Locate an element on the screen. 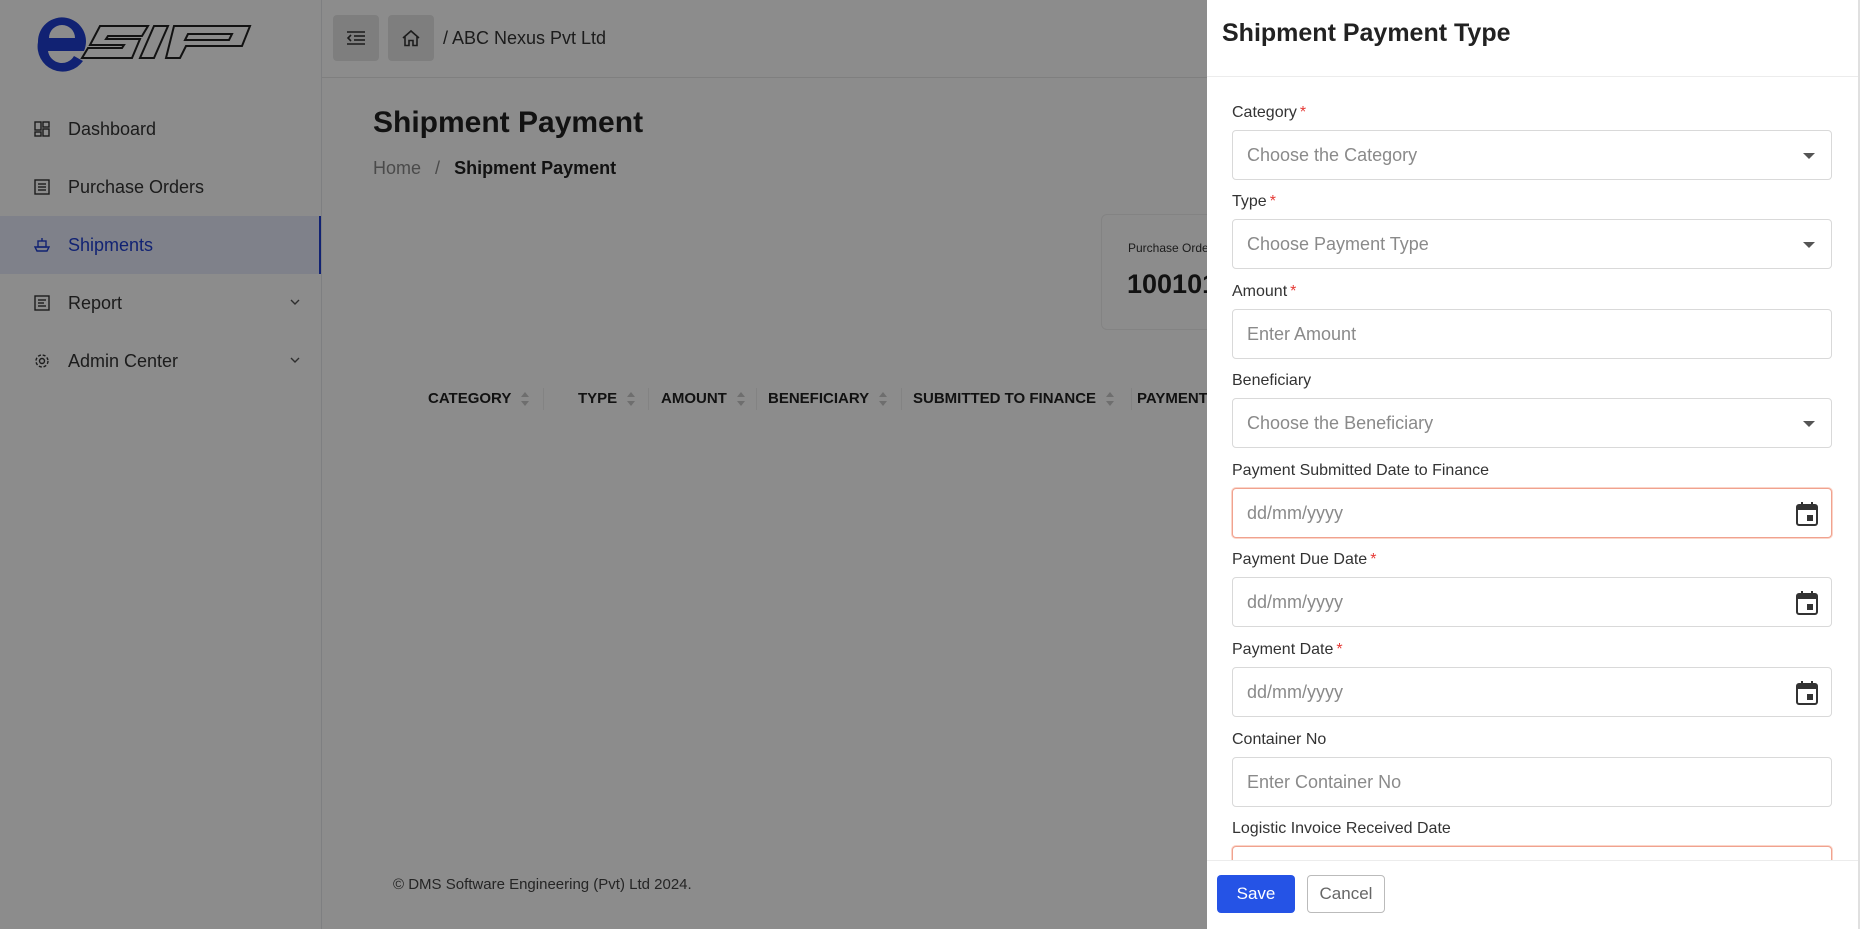 This screenshot has height=930, width=1860. field-label: Logistic Invoice Received Date is located at coordinates (1341, 828).